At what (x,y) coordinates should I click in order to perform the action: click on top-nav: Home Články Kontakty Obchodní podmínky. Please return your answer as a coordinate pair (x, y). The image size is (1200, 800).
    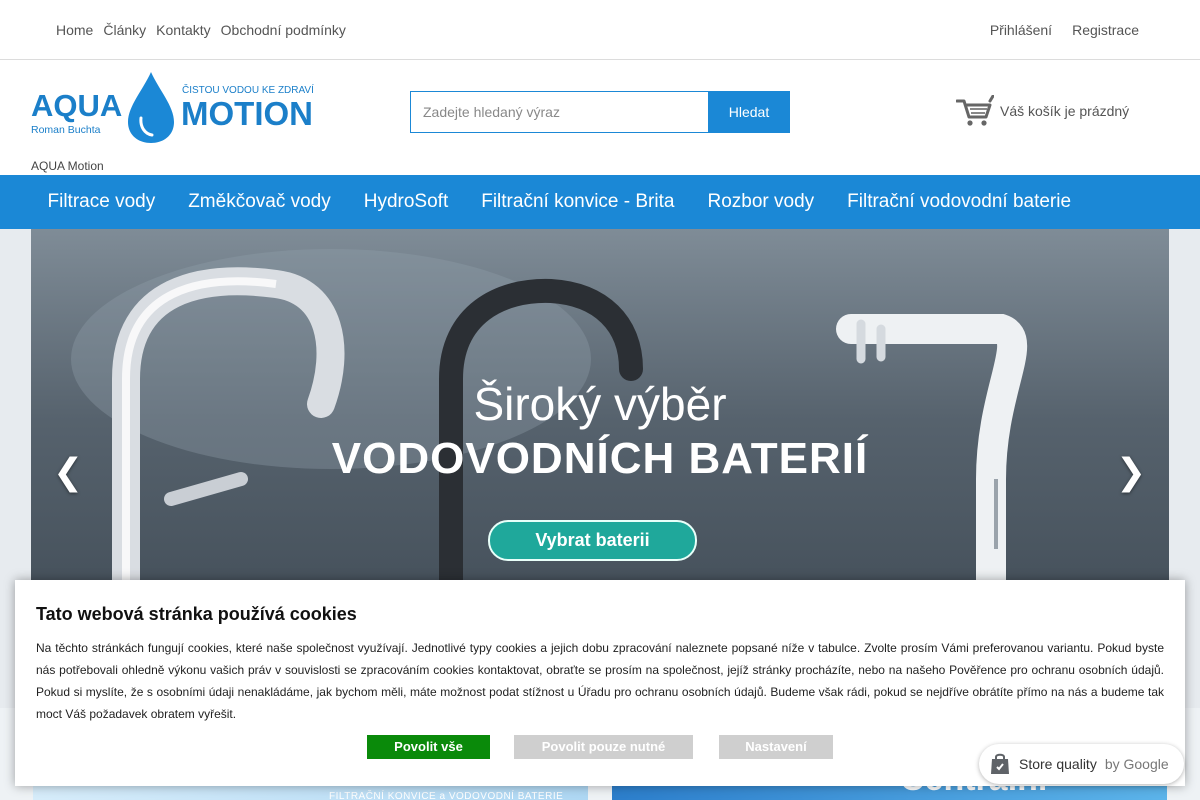
    Looking at the image, I should click on (201, 30).